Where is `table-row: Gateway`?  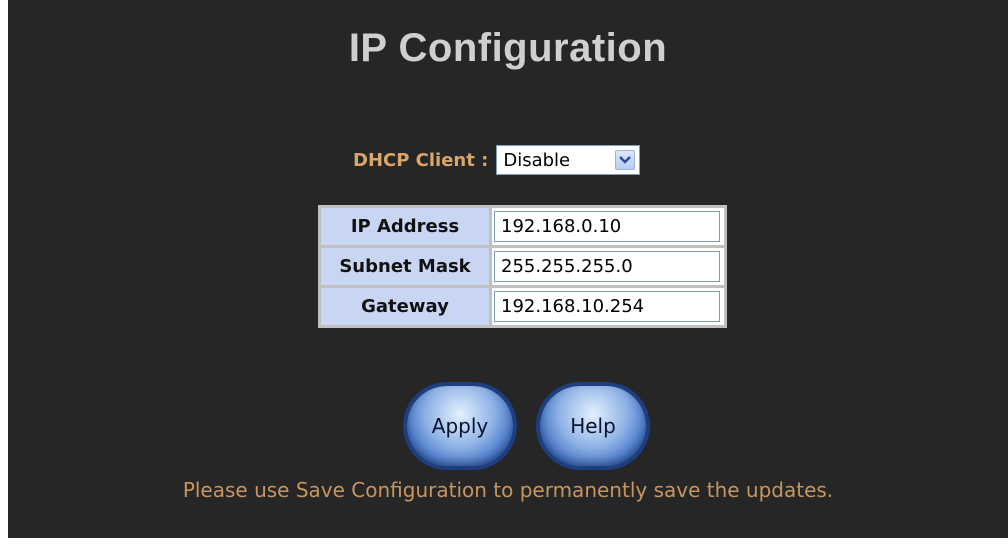 table-row: Gateway is located at coordinates (522, 306).